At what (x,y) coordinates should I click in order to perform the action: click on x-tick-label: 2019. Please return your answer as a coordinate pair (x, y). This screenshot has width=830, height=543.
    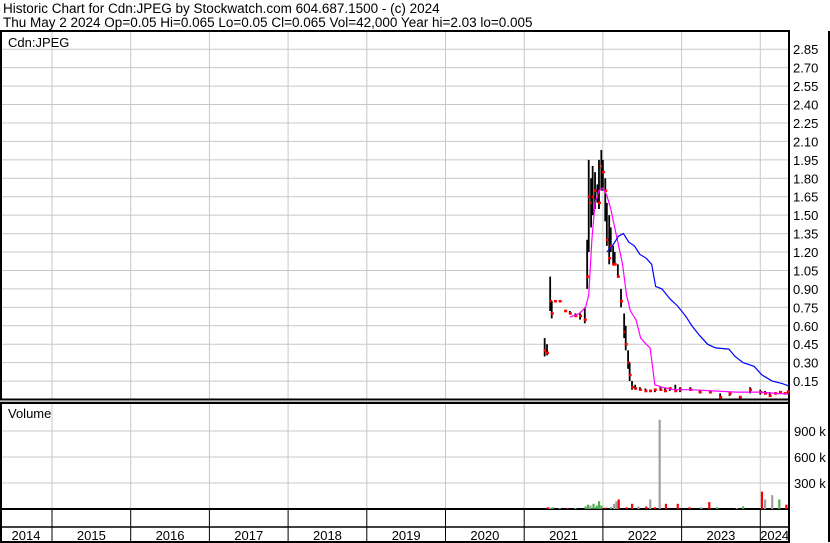
    Looking at the image, I should click on (406, 535).